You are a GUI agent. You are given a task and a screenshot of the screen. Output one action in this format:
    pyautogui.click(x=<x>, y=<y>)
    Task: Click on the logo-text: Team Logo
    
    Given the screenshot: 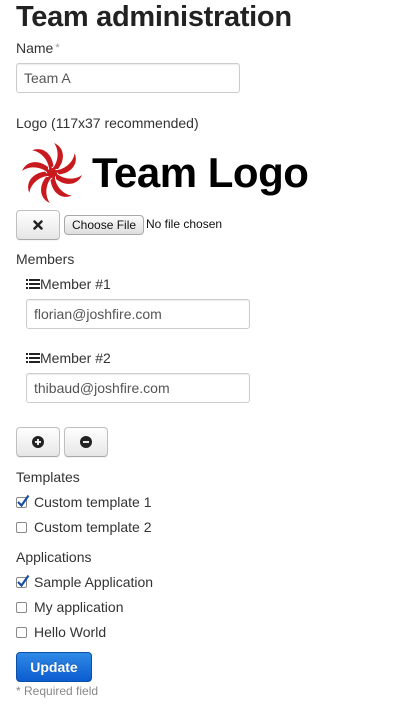 What is the action you would take?
    pyautogui.click(x=200, y=172)
    